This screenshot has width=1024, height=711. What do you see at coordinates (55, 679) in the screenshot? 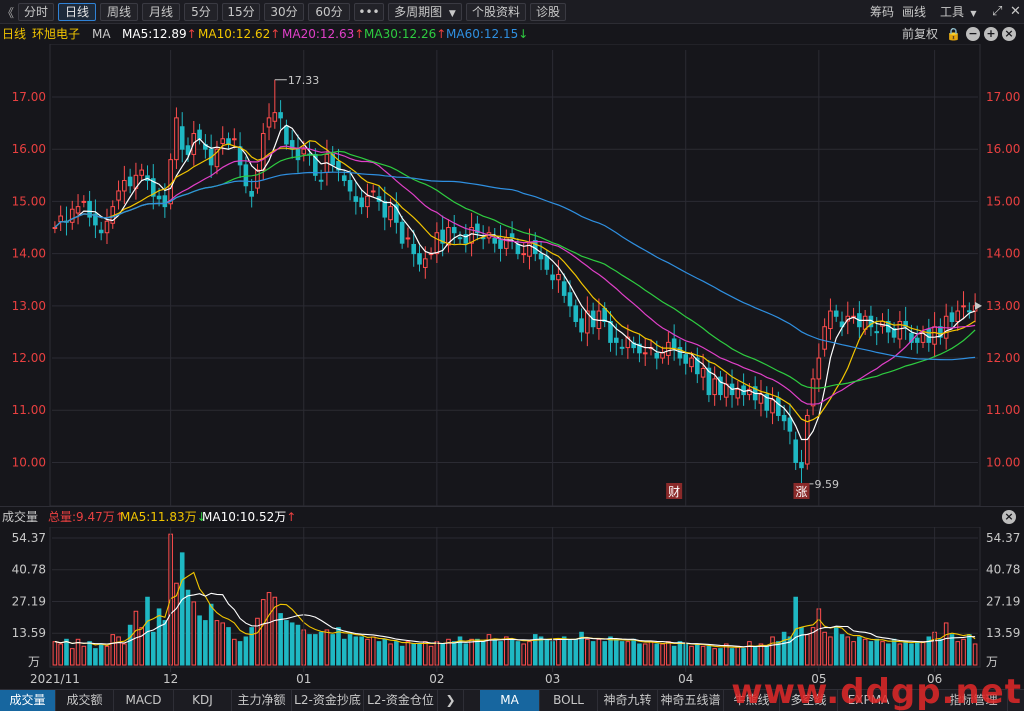
I see `date-tick-label: 2021/11` at bounding box center [55, 679].